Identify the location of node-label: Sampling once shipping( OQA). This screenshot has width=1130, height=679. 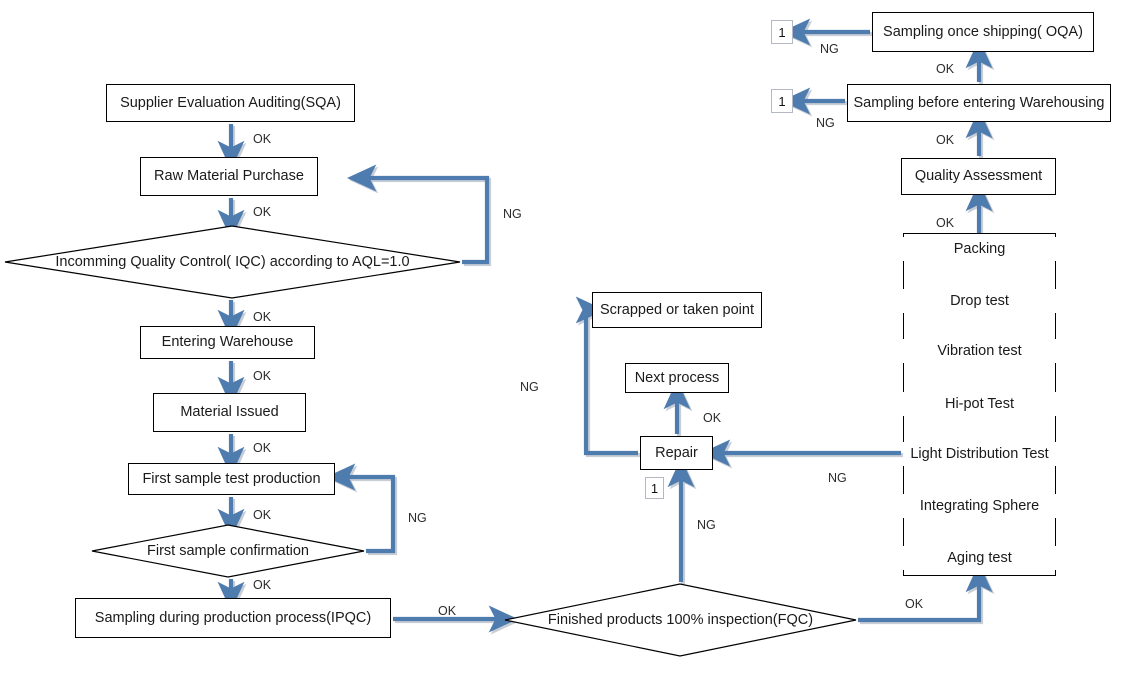
(983, 31).